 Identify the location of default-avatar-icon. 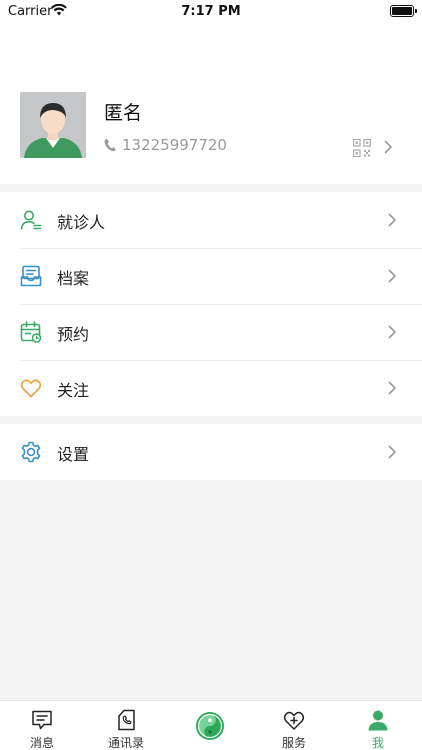
(53, 125).